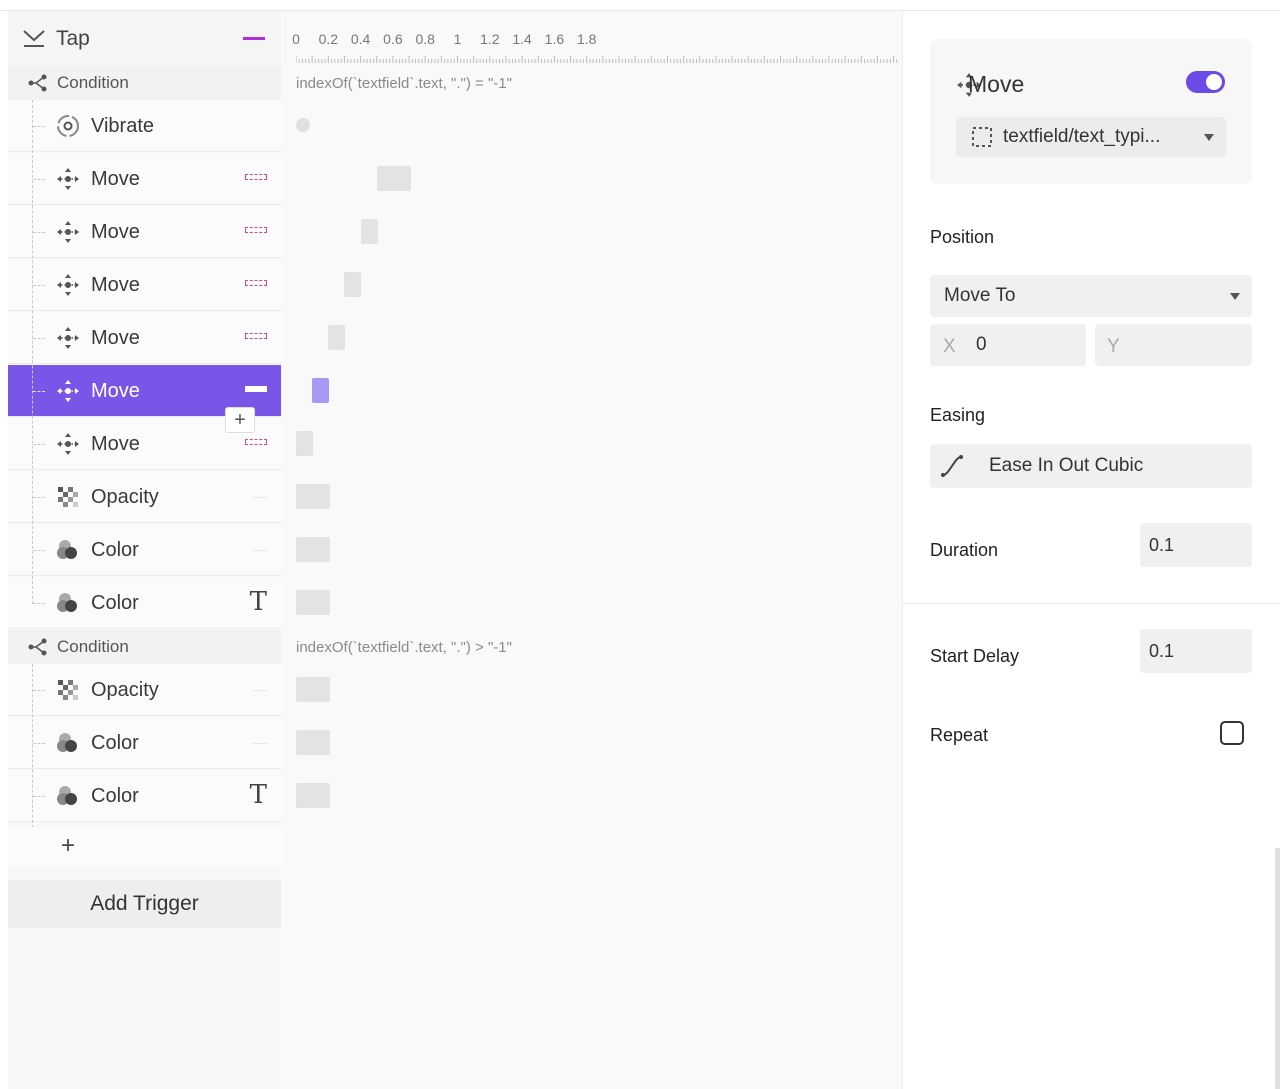 This screenshot has width=1280, height=1089. I want to click on add-action-row: +, so click(144, 847).